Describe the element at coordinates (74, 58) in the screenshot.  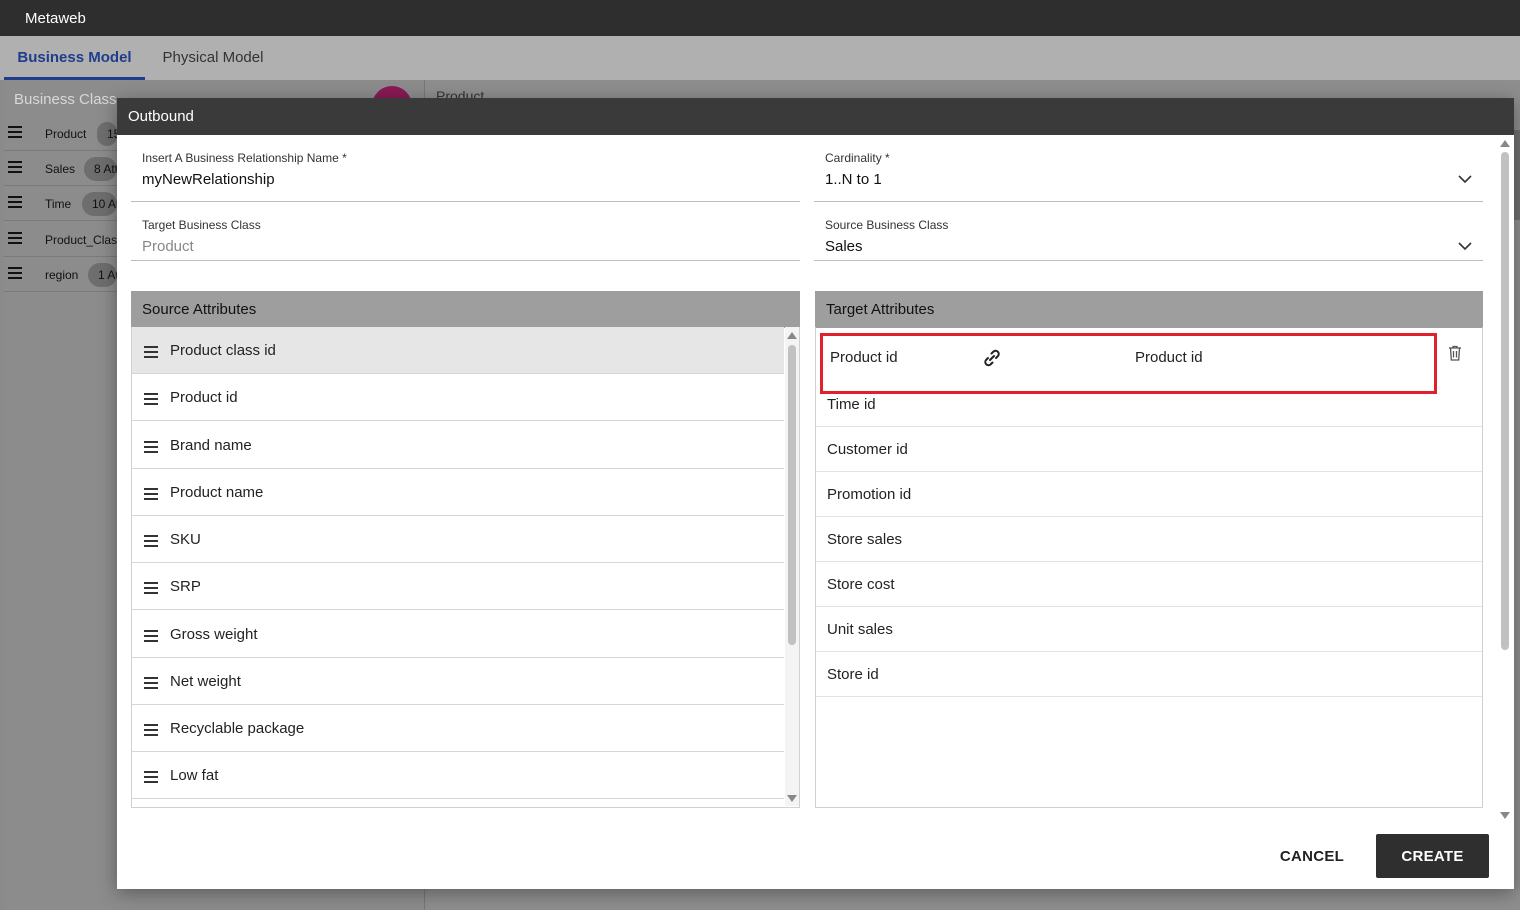
I see `tab-business-model: Business Model` at that location.